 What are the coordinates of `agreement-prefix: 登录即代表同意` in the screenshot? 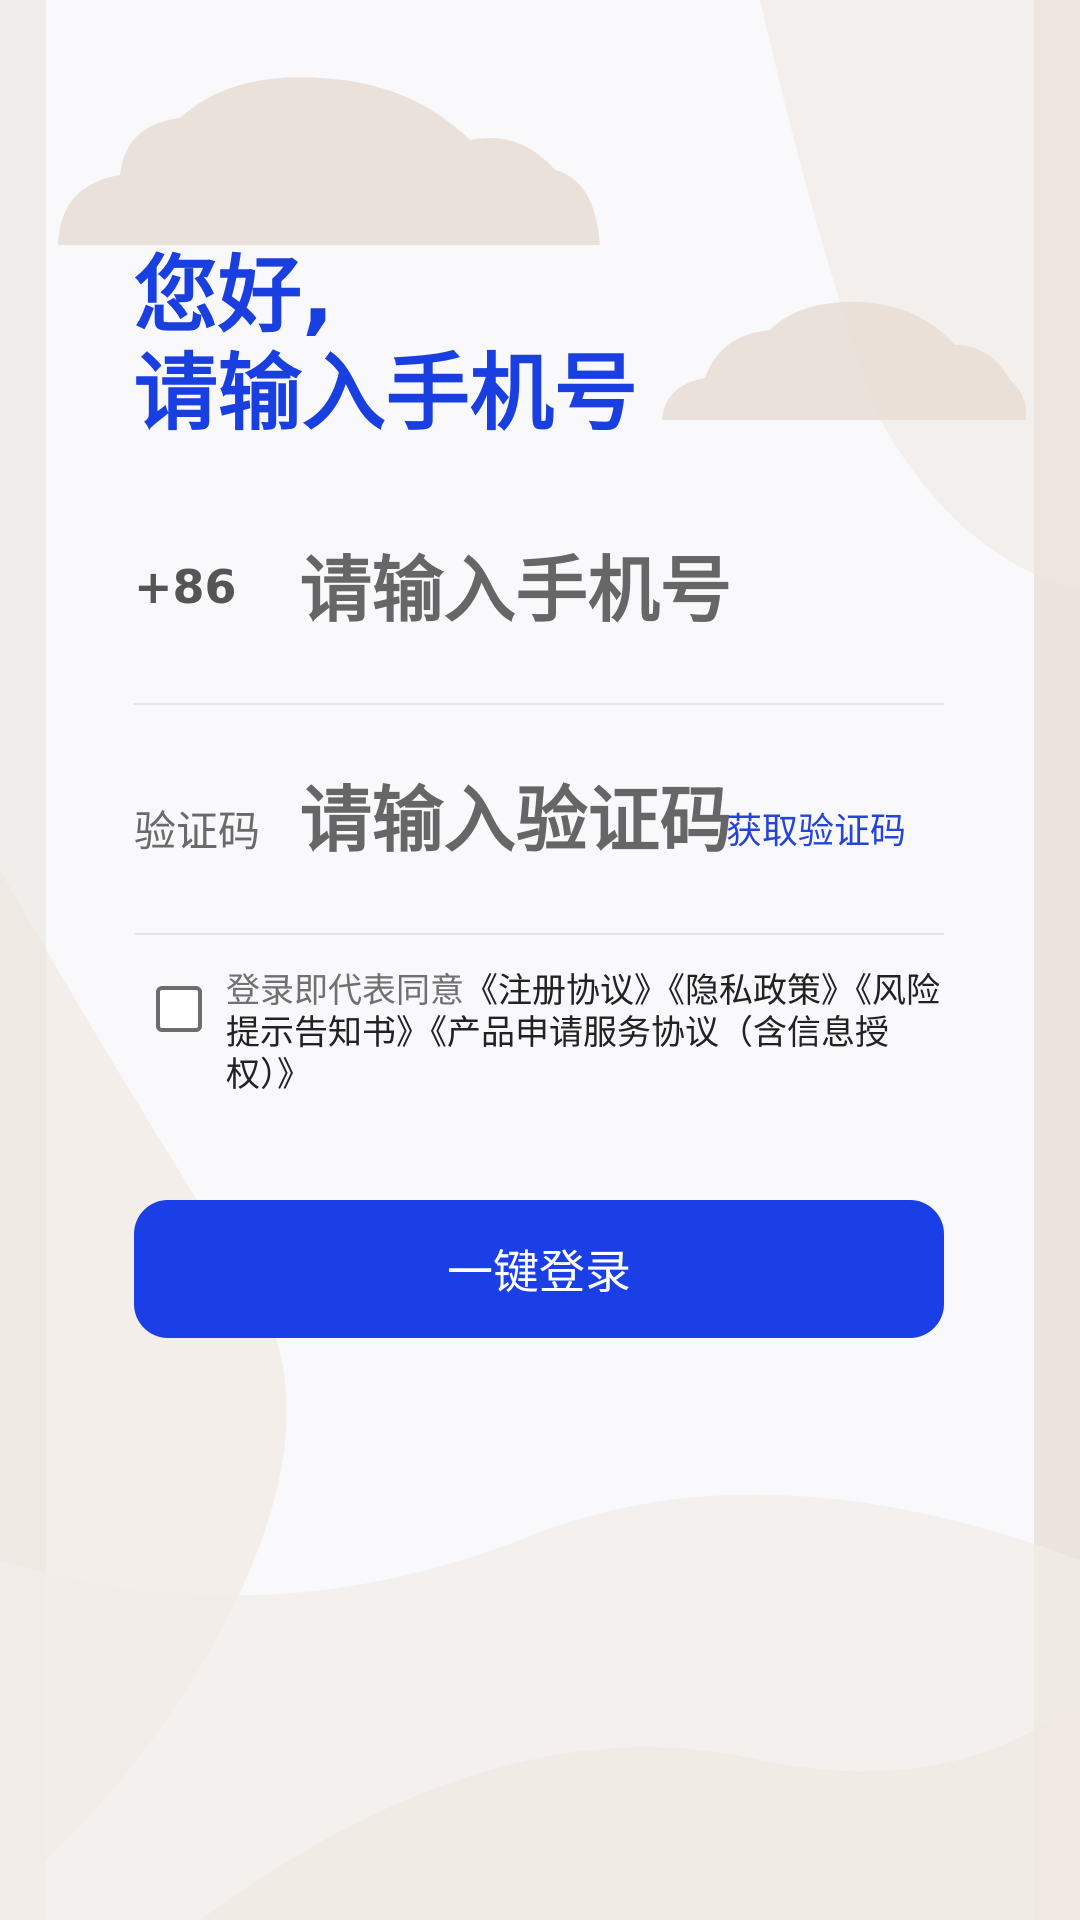 It's located at (345, 991).